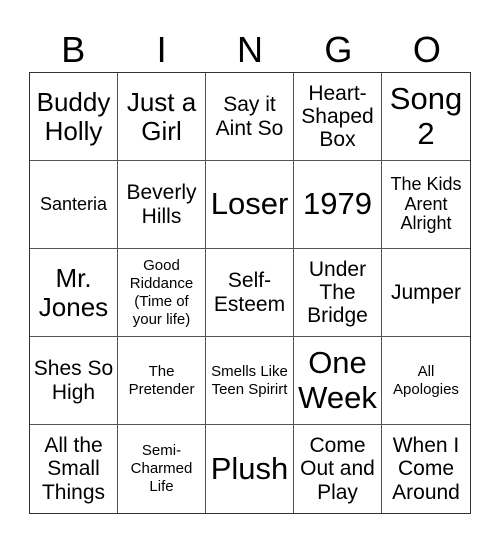  What do you see at coordinates (74, 117) in the screenshot?
I see `bingo-cell: Buddy Holly` at bounding box center [74, 117].